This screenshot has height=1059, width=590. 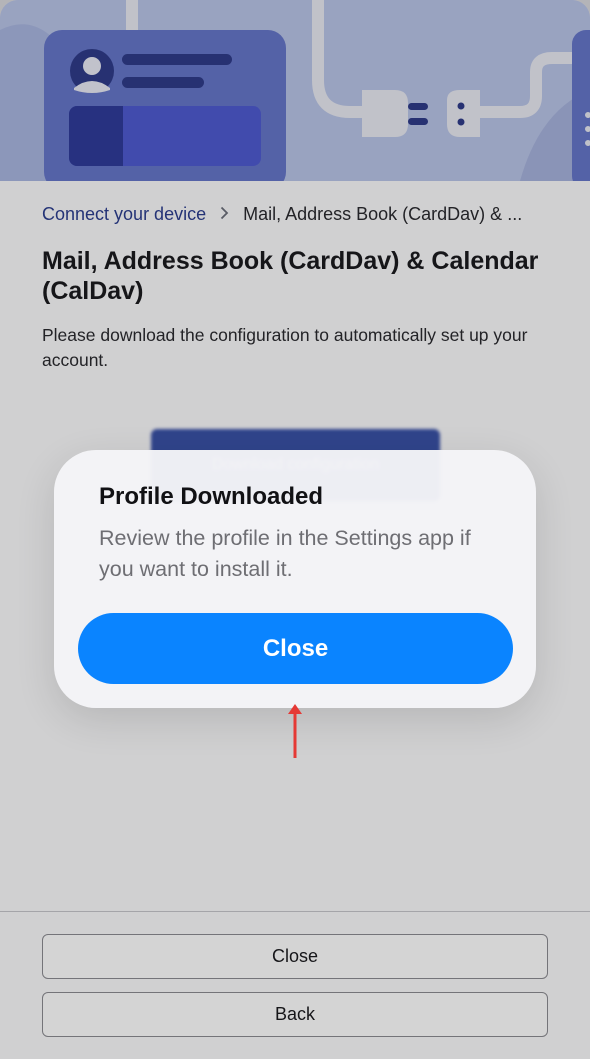 What do you see at coordinates (295, 731) in the screenshot?
I see `annotation-arrow-icon` at bounding box center [295, 731].